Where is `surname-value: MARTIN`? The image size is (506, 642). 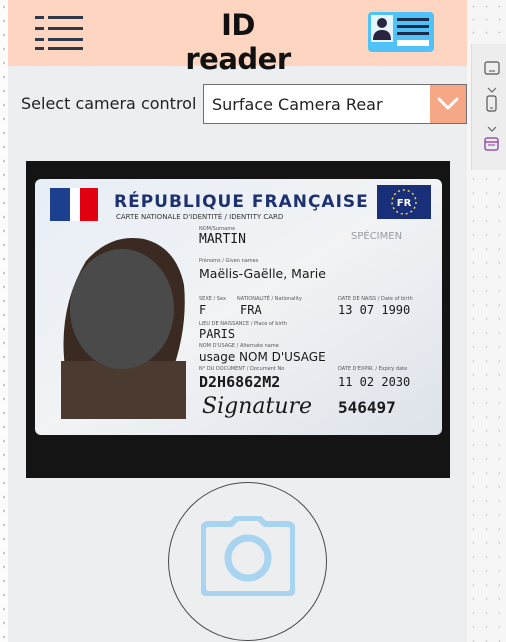
surname-value: MARTIN is located at coordinates (222, 239).